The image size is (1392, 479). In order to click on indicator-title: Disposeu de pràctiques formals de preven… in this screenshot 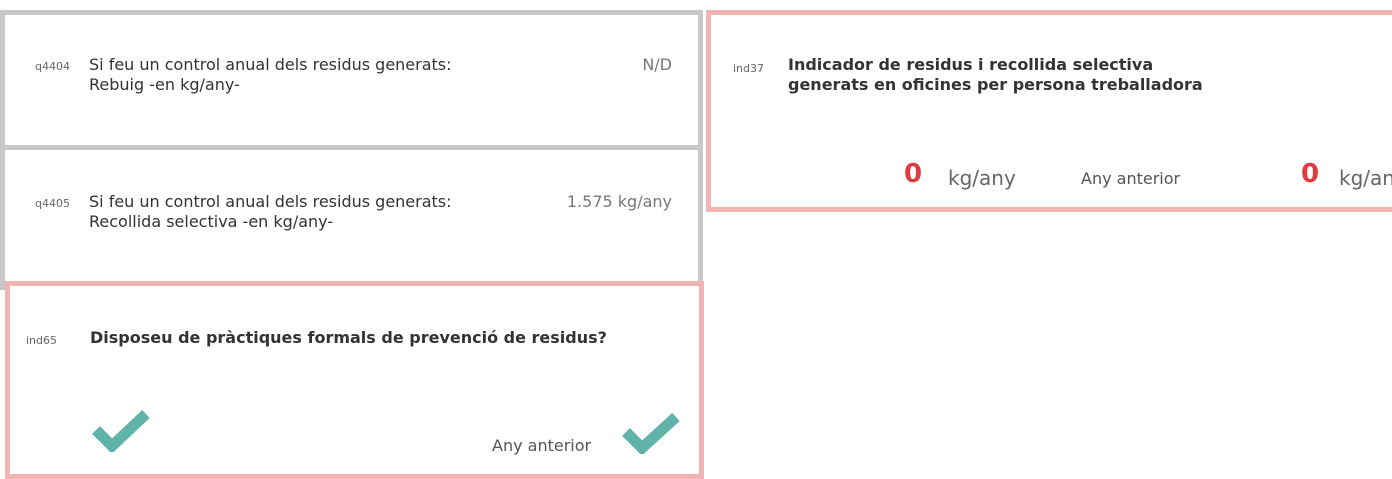, I will do `click(348, 337)`.